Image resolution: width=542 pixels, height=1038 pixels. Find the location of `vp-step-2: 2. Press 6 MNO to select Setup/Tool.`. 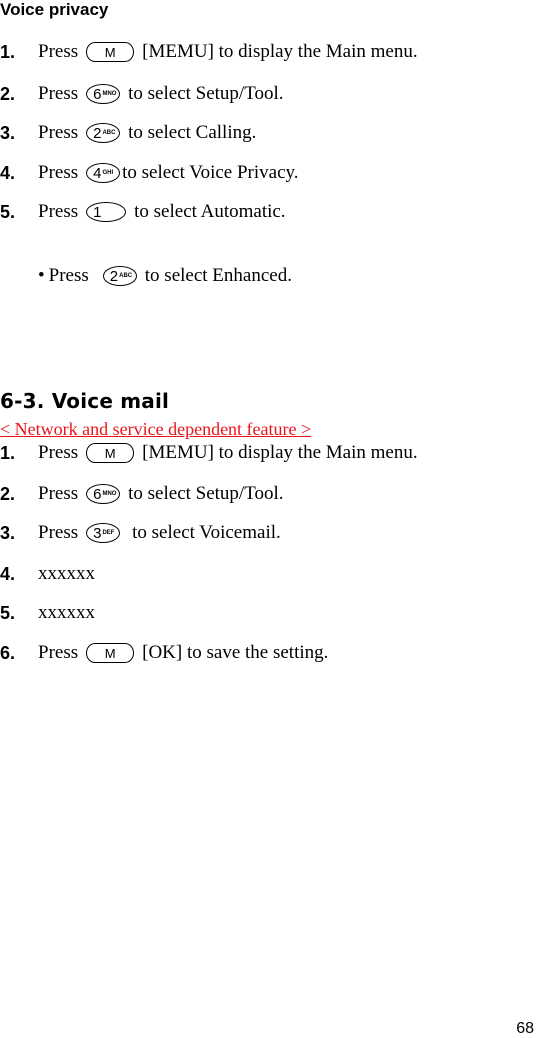

vp-step-2: 2. Press 6 MNO to select Setup/Tool. is located at coordinates (142, 94).